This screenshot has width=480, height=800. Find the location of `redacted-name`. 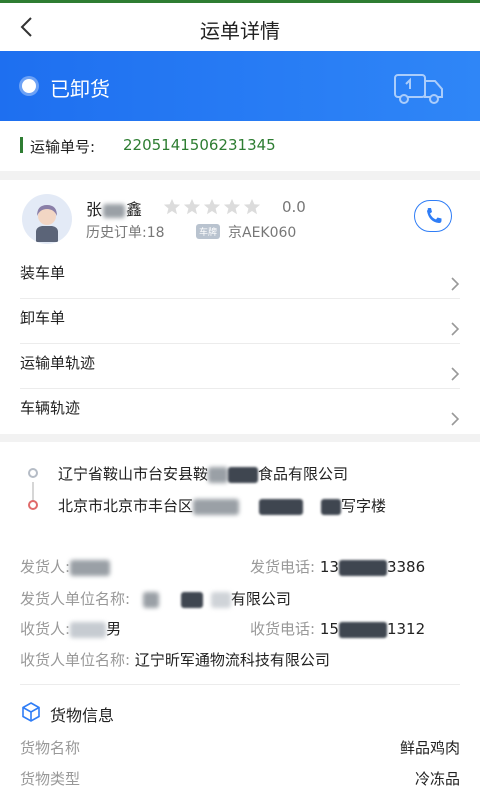

redacted-name is located at coordinates (114, 210).